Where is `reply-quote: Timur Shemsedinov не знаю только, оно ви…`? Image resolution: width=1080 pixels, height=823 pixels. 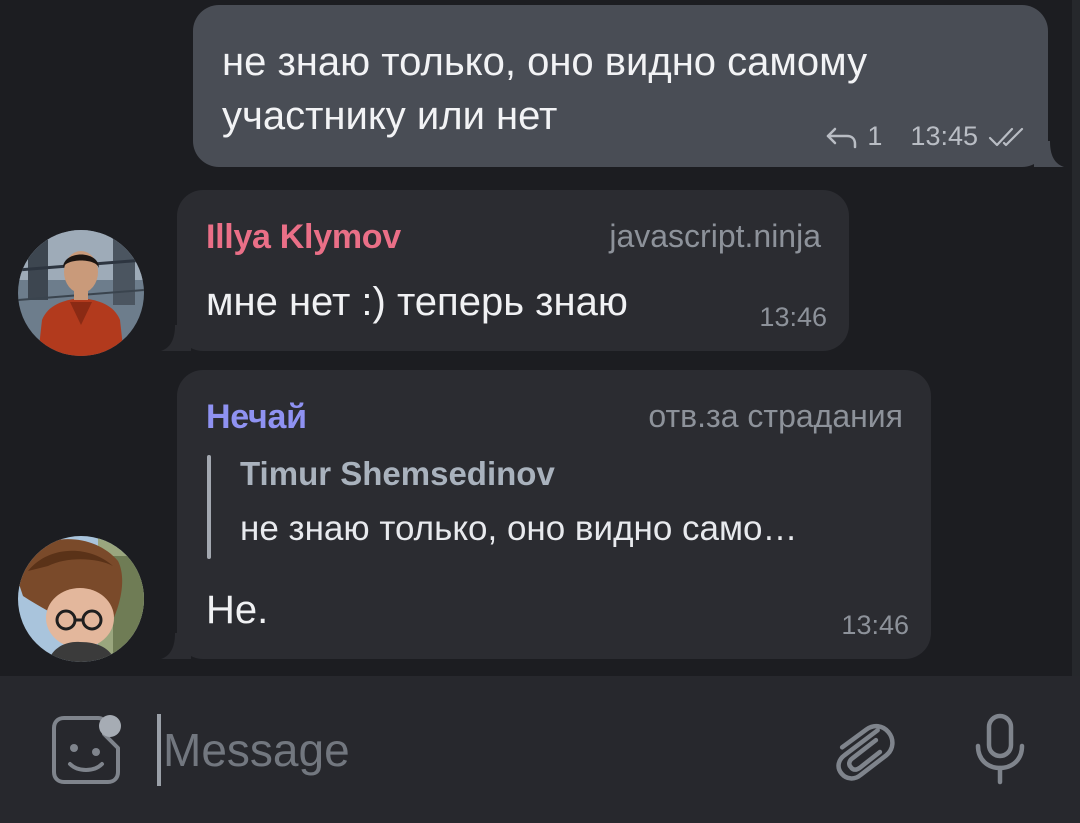 reply-quote: Timur Shemsedinov не знаю только, оно ви… is located at coordinates (557, 507).